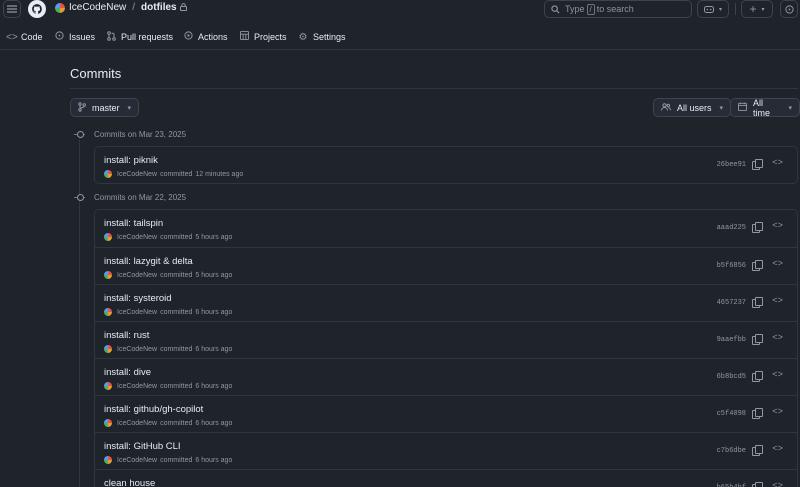  I want to click on tab-code: <> Code, so click(24, 37).